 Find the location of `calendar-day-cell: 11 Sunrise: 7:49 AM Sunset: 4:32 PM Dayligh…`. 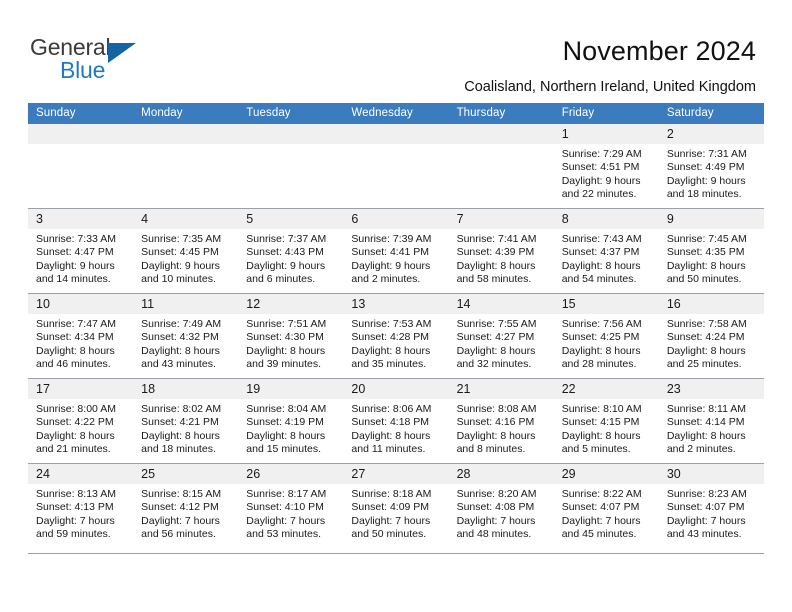

calendar-day-cell: 11 Sunrise: 7:49 AM Sunset: 4:32 PM Dayligh… is located at coordinates (186, 336).